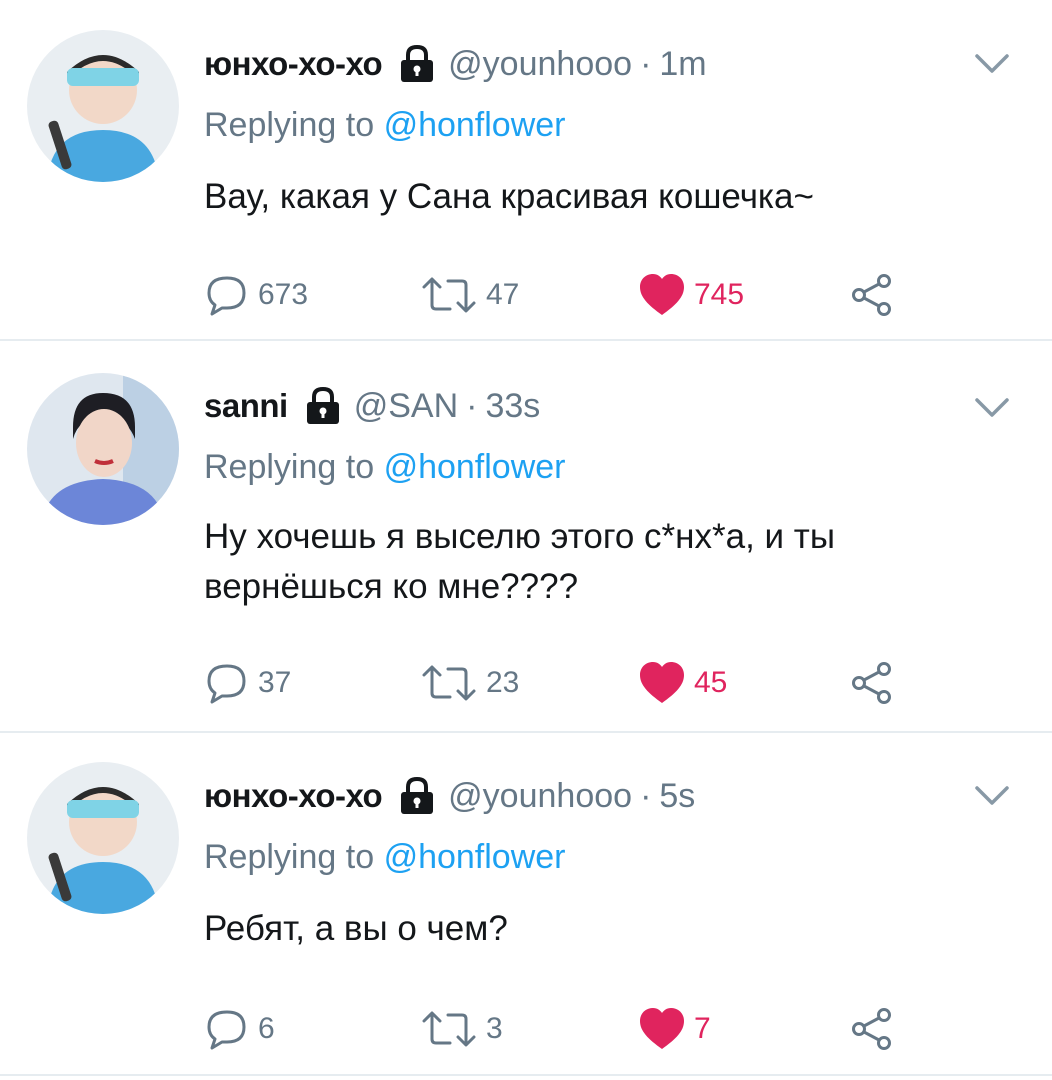 The width and height of the screenshot is (1052, 1080). Describe the element at coordinates (509, 196) in the screenshot. I see `tweet-text: Вау, какая у Сана красивая кошечка~` at that location.